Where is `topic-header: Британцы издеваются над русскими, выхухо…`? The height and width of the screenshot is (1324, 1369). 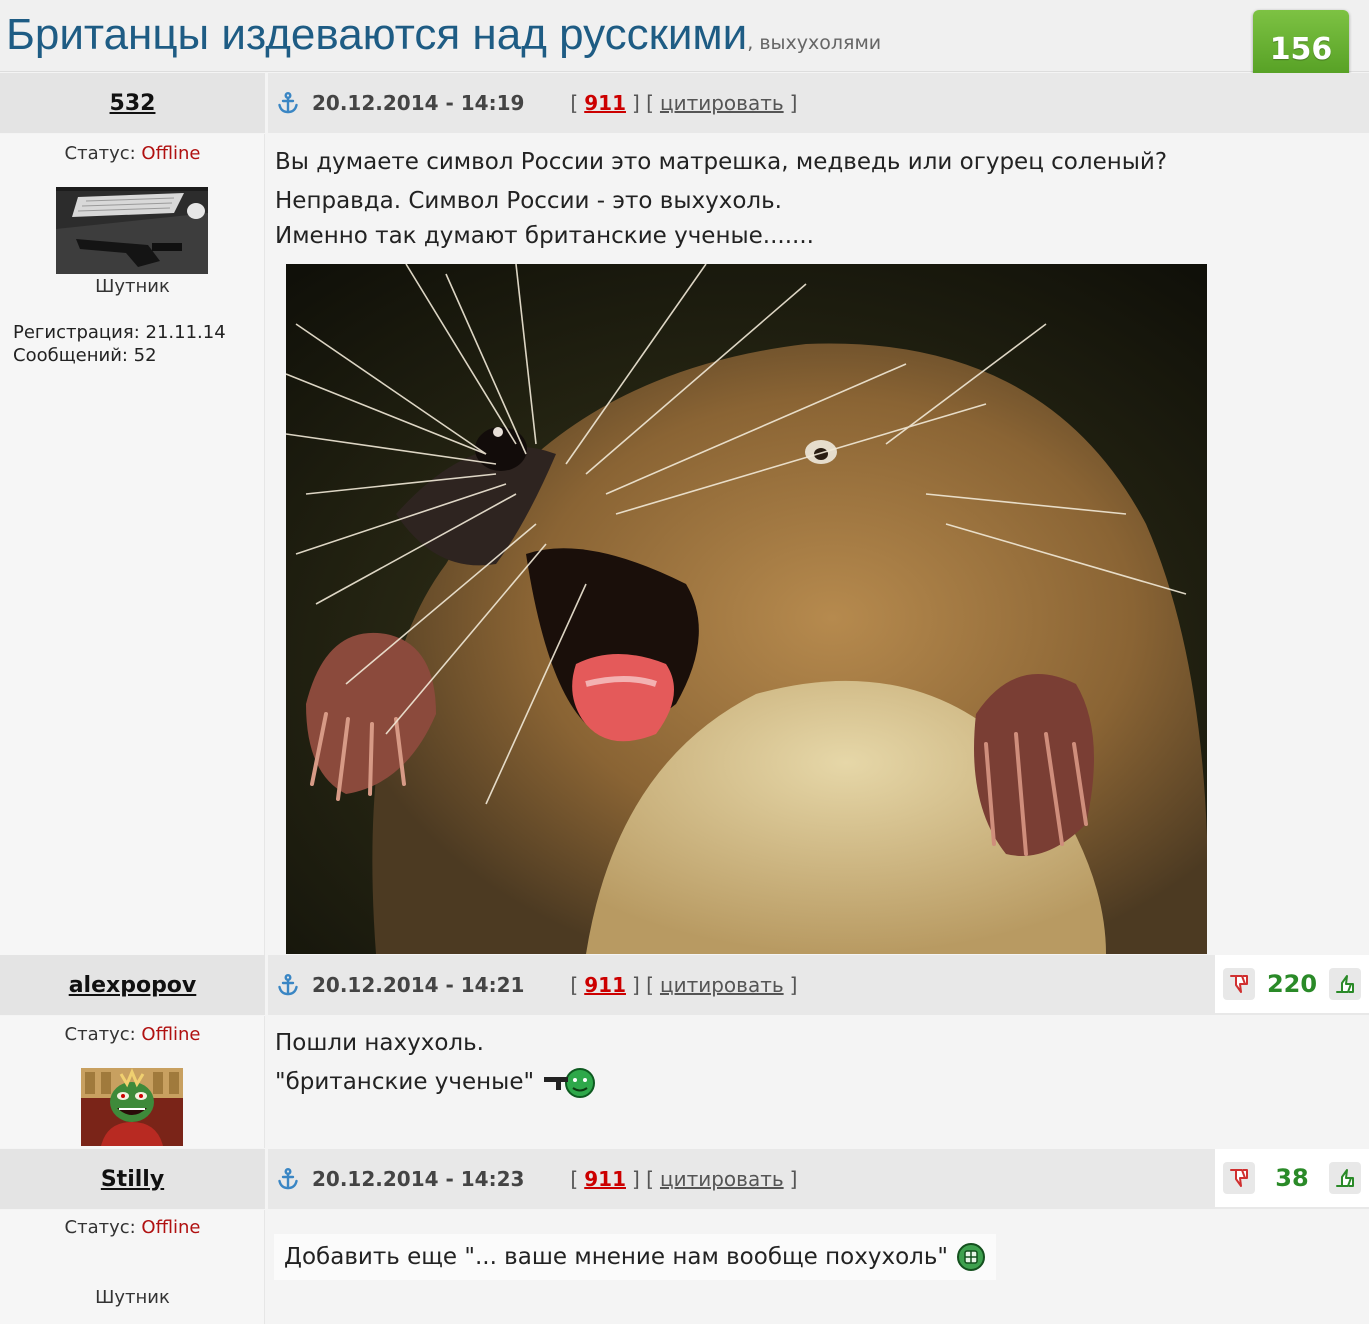
topic-header: Британцы издеваются над русскими, выхухо… is located at coordinates (684, 36).